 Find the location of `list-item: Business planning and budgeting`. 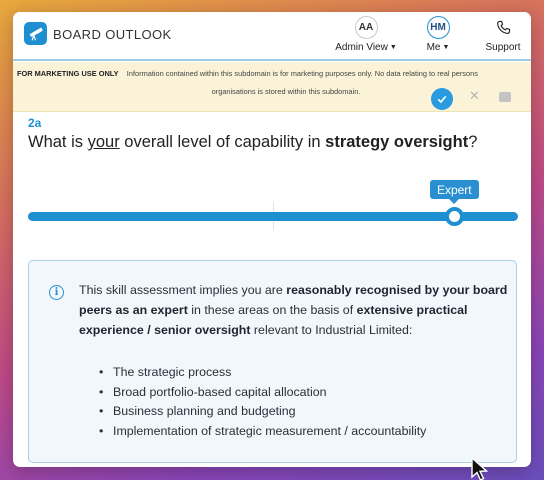

list-item: Business planning and budgeting is located at coordinates (262, 412).